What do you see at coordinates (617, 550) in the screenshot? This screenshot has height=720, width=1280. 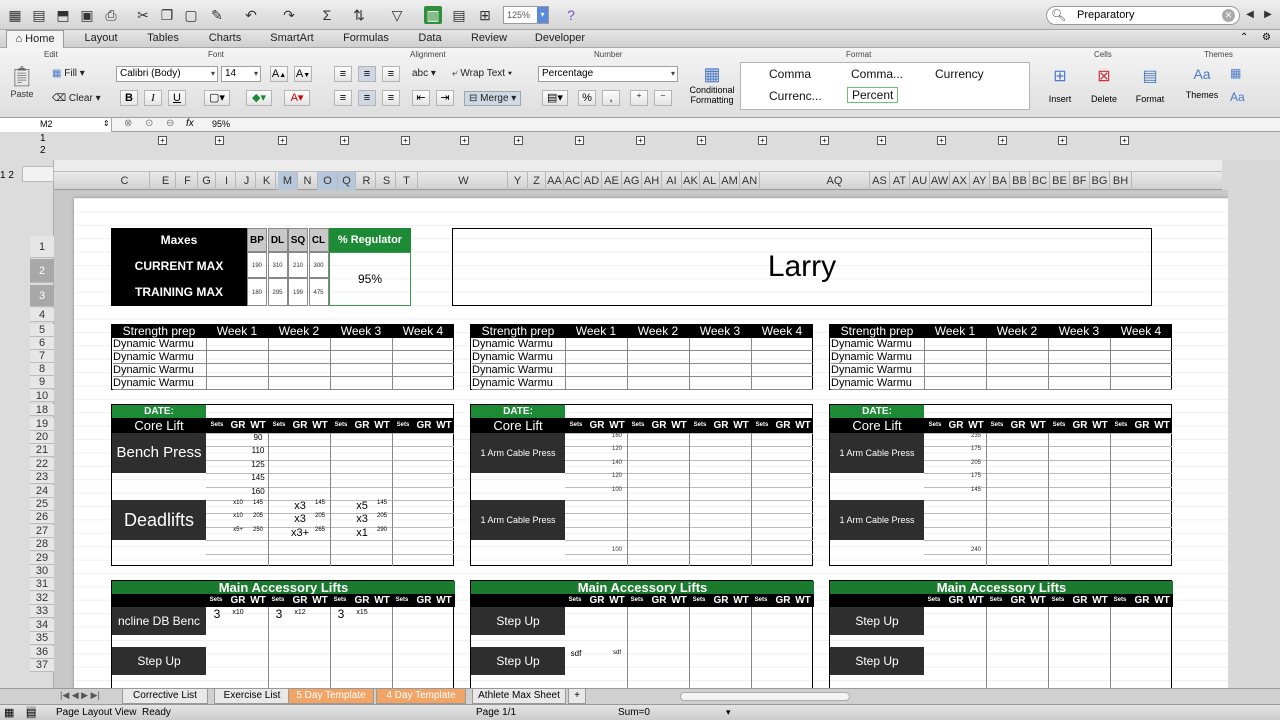 I see `core-weight: 100` at bounding box center [617, 550].